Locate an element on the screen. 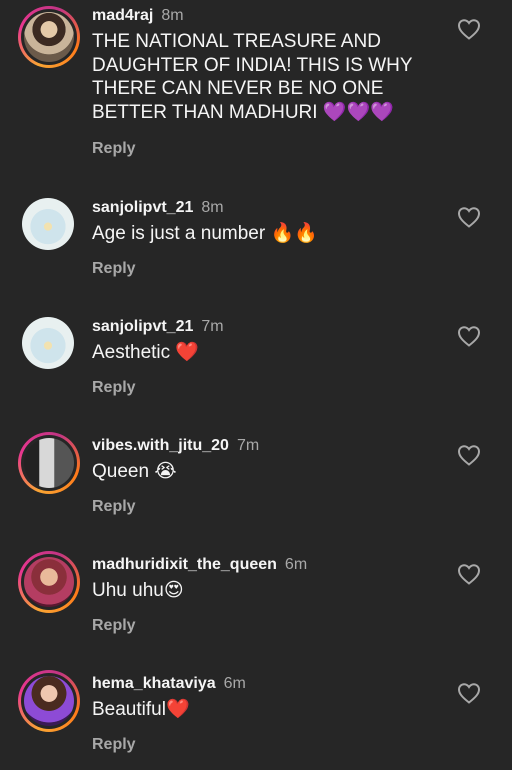 This screenshot has width=512, height=770. comment-text: Aesthetic ❤️ is located at coordinates (146, 352).